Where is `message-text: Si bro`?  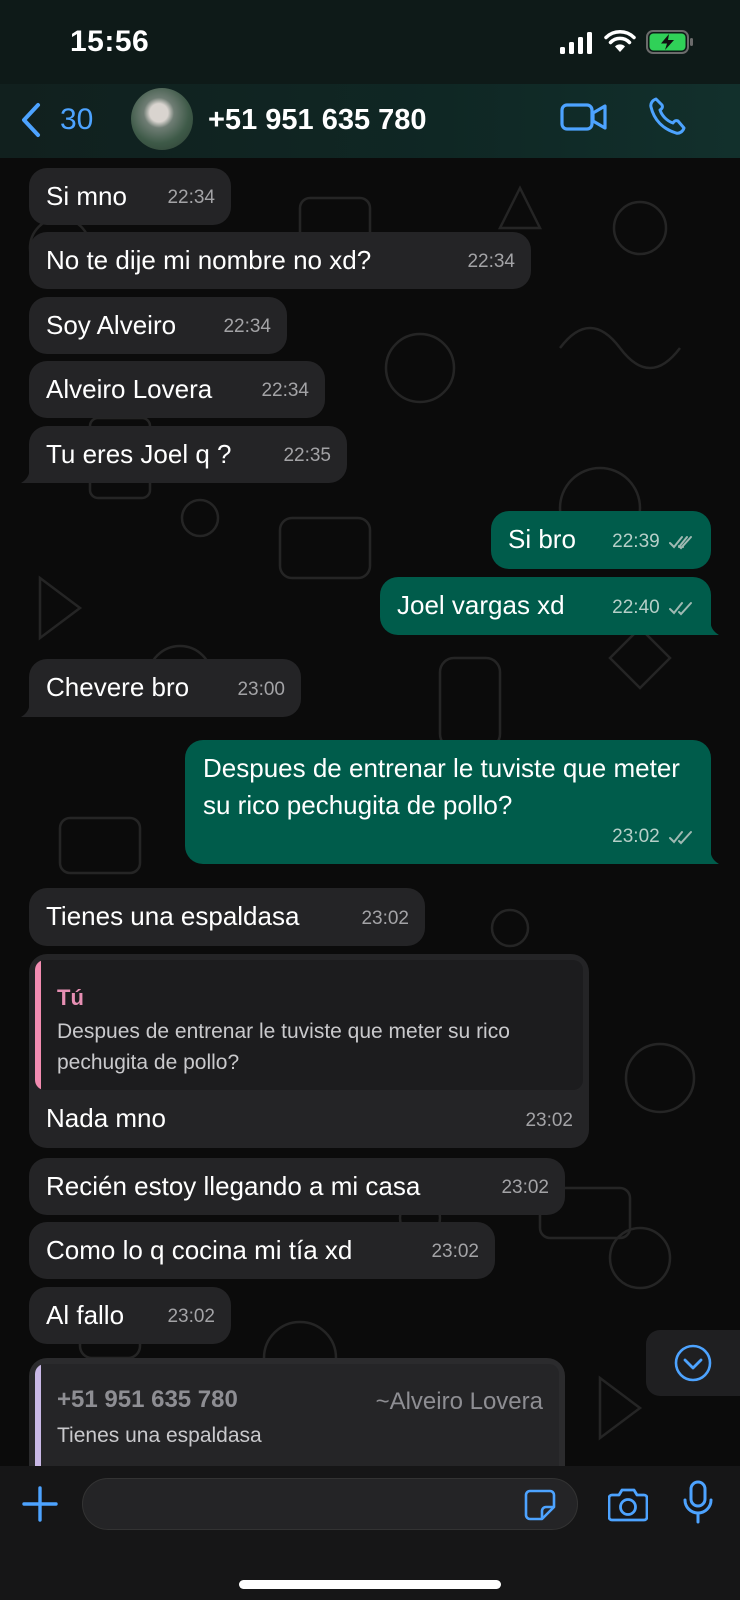 message-text: Si bro is located at coordinates (542, 539).